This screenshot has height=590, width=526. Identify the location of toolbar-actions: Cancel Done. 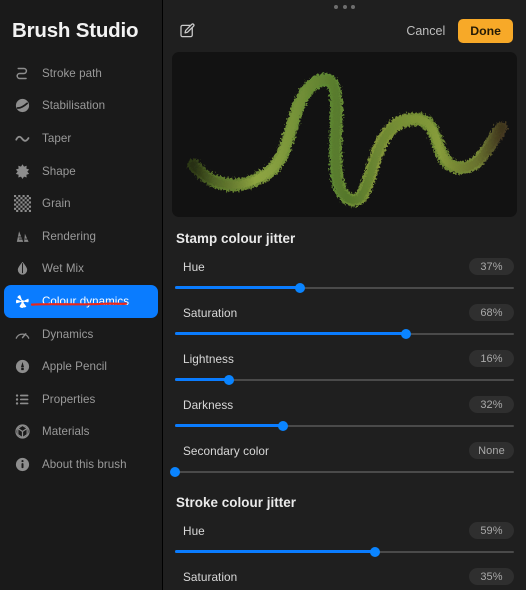
(458, 31).